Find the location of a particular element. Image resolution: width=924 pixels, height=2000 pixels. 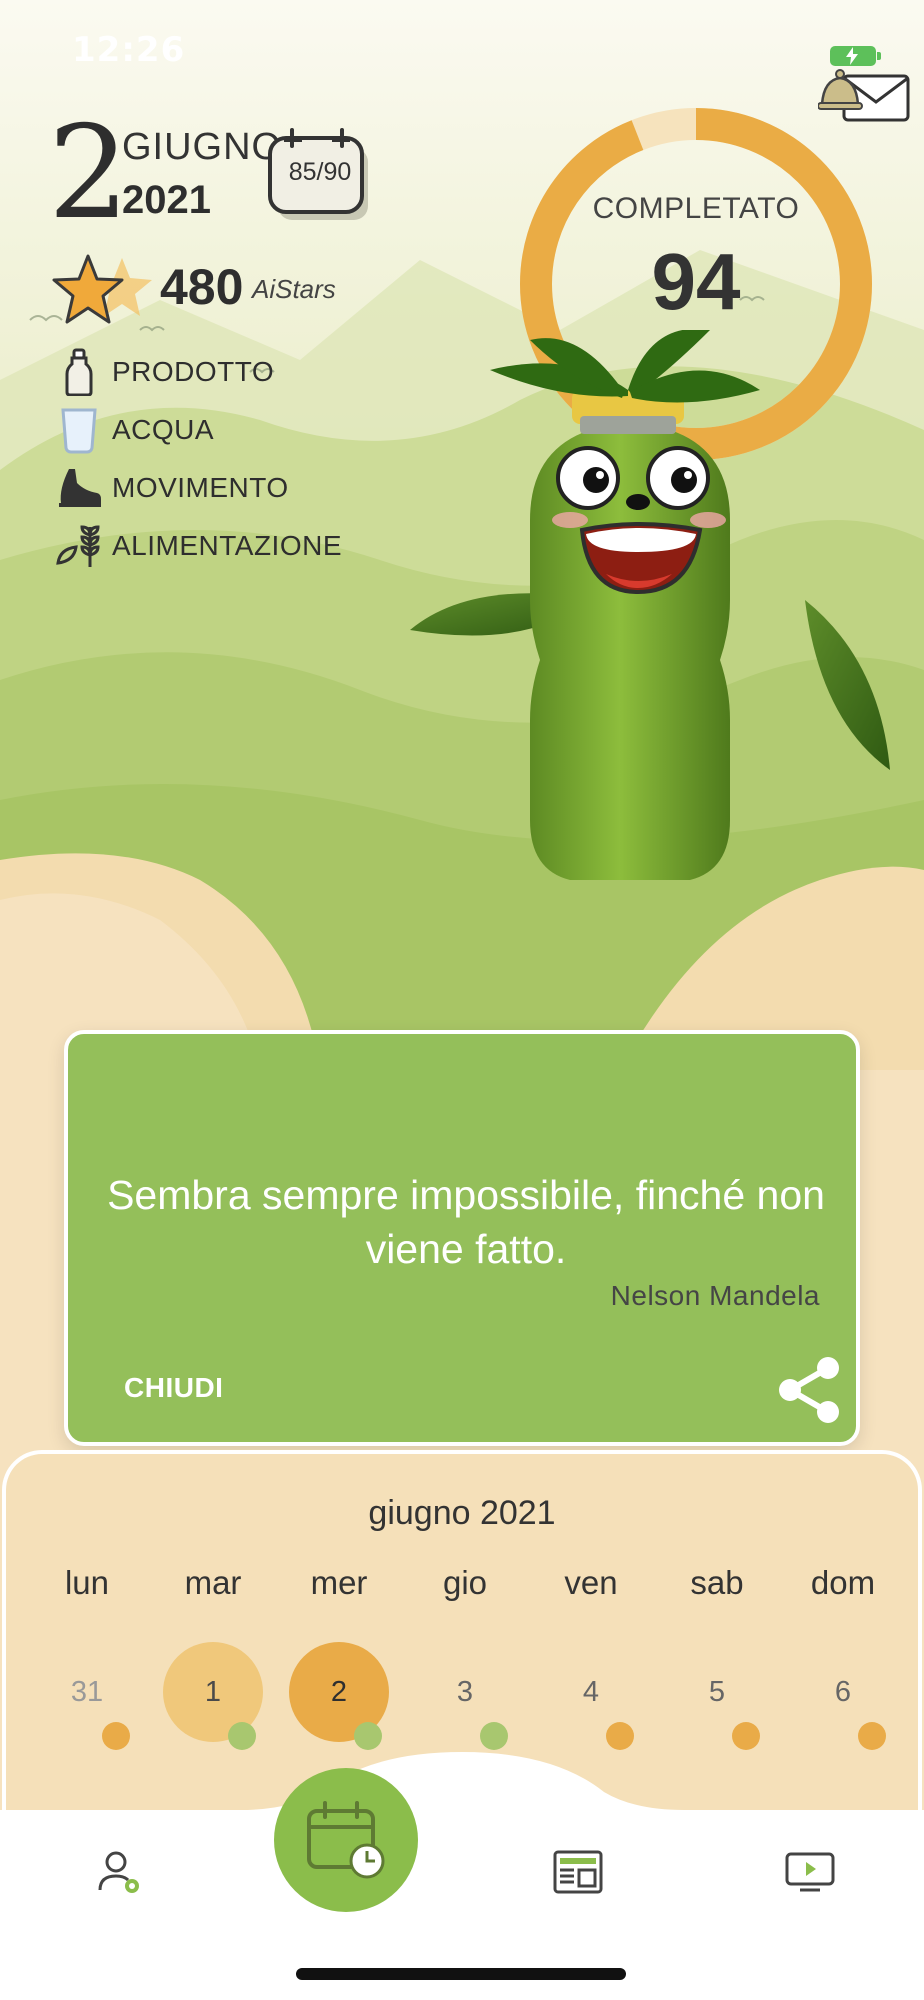

newspaper-icon is located at coordinates (578, 1872).